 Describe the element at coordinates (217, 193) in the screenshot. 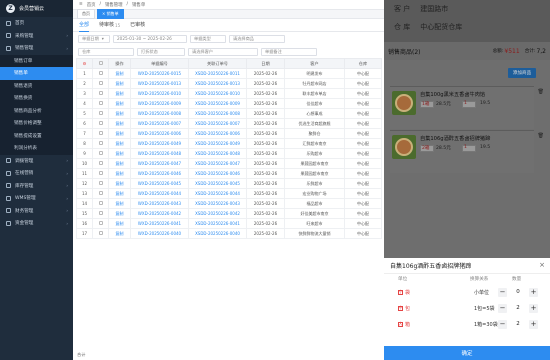

I see `order-number-link: XSDD-20250226-0044` at that location.